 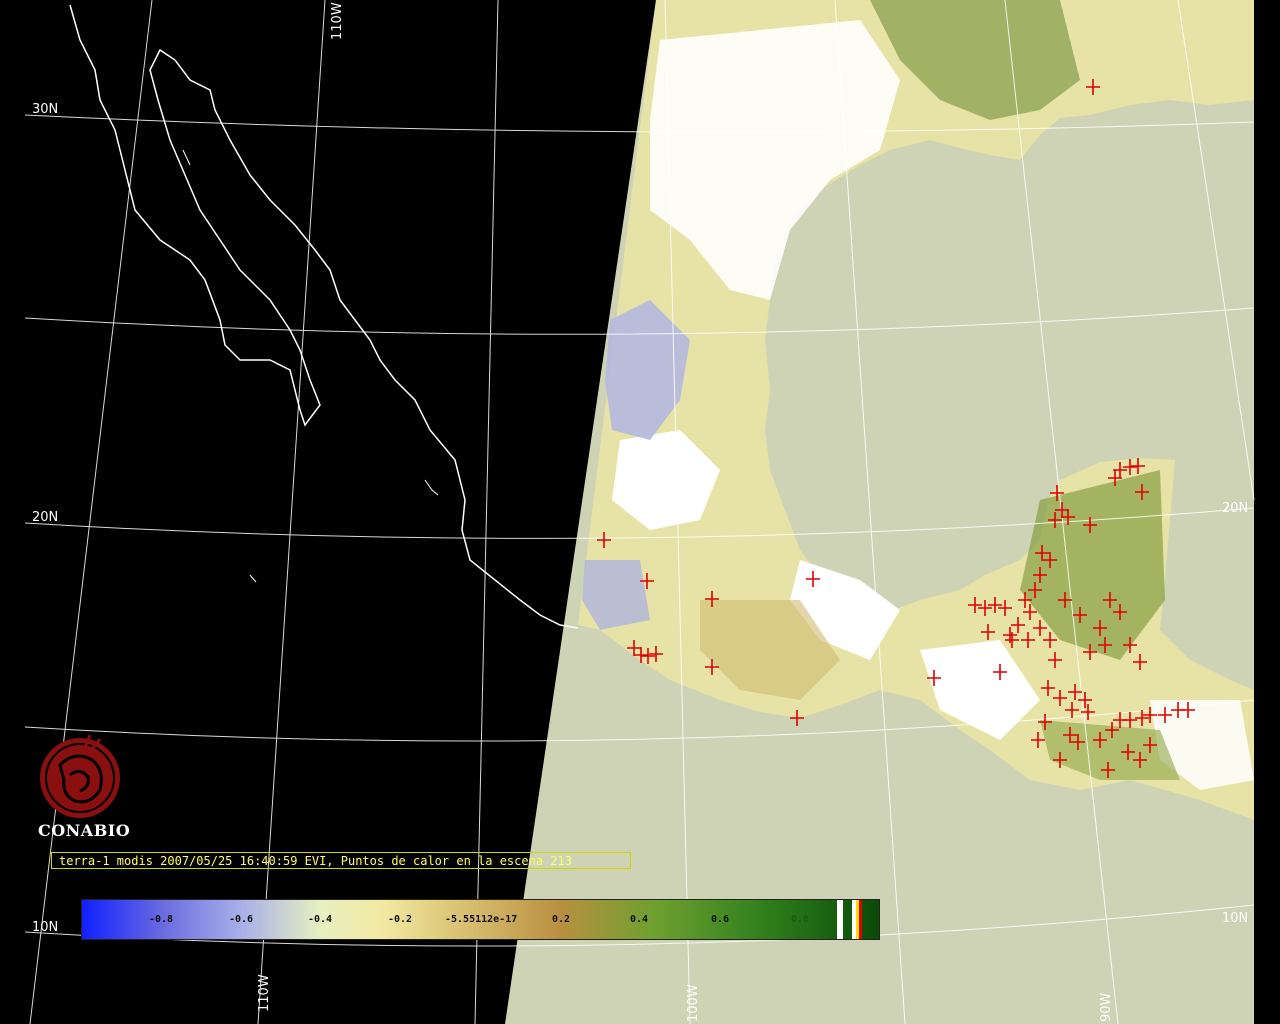 I want to click on colorbar-tick: -0.4, so click(x=320, y=919).